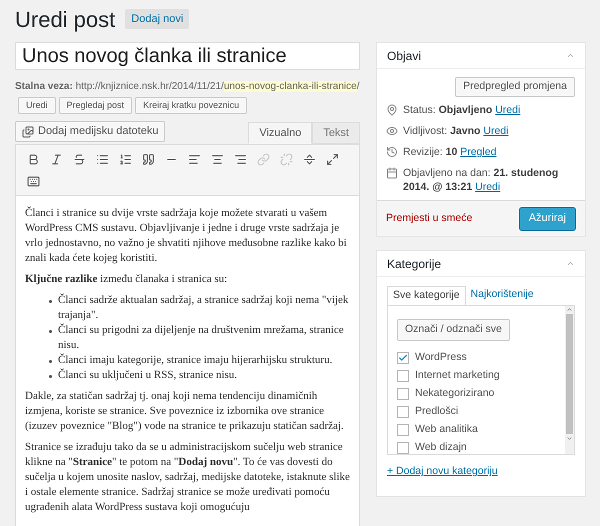  I want to click on category-label: Internet marketing, so click(457, 375).